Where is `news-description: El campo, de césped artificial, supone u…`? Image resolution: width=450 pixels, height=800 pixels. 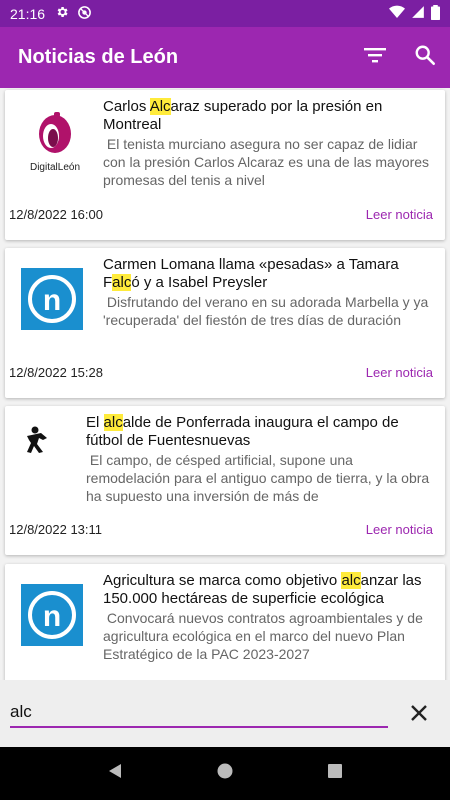 news-description: El campo, de césped artificial, supone u… is located at coordinates (258, 478).